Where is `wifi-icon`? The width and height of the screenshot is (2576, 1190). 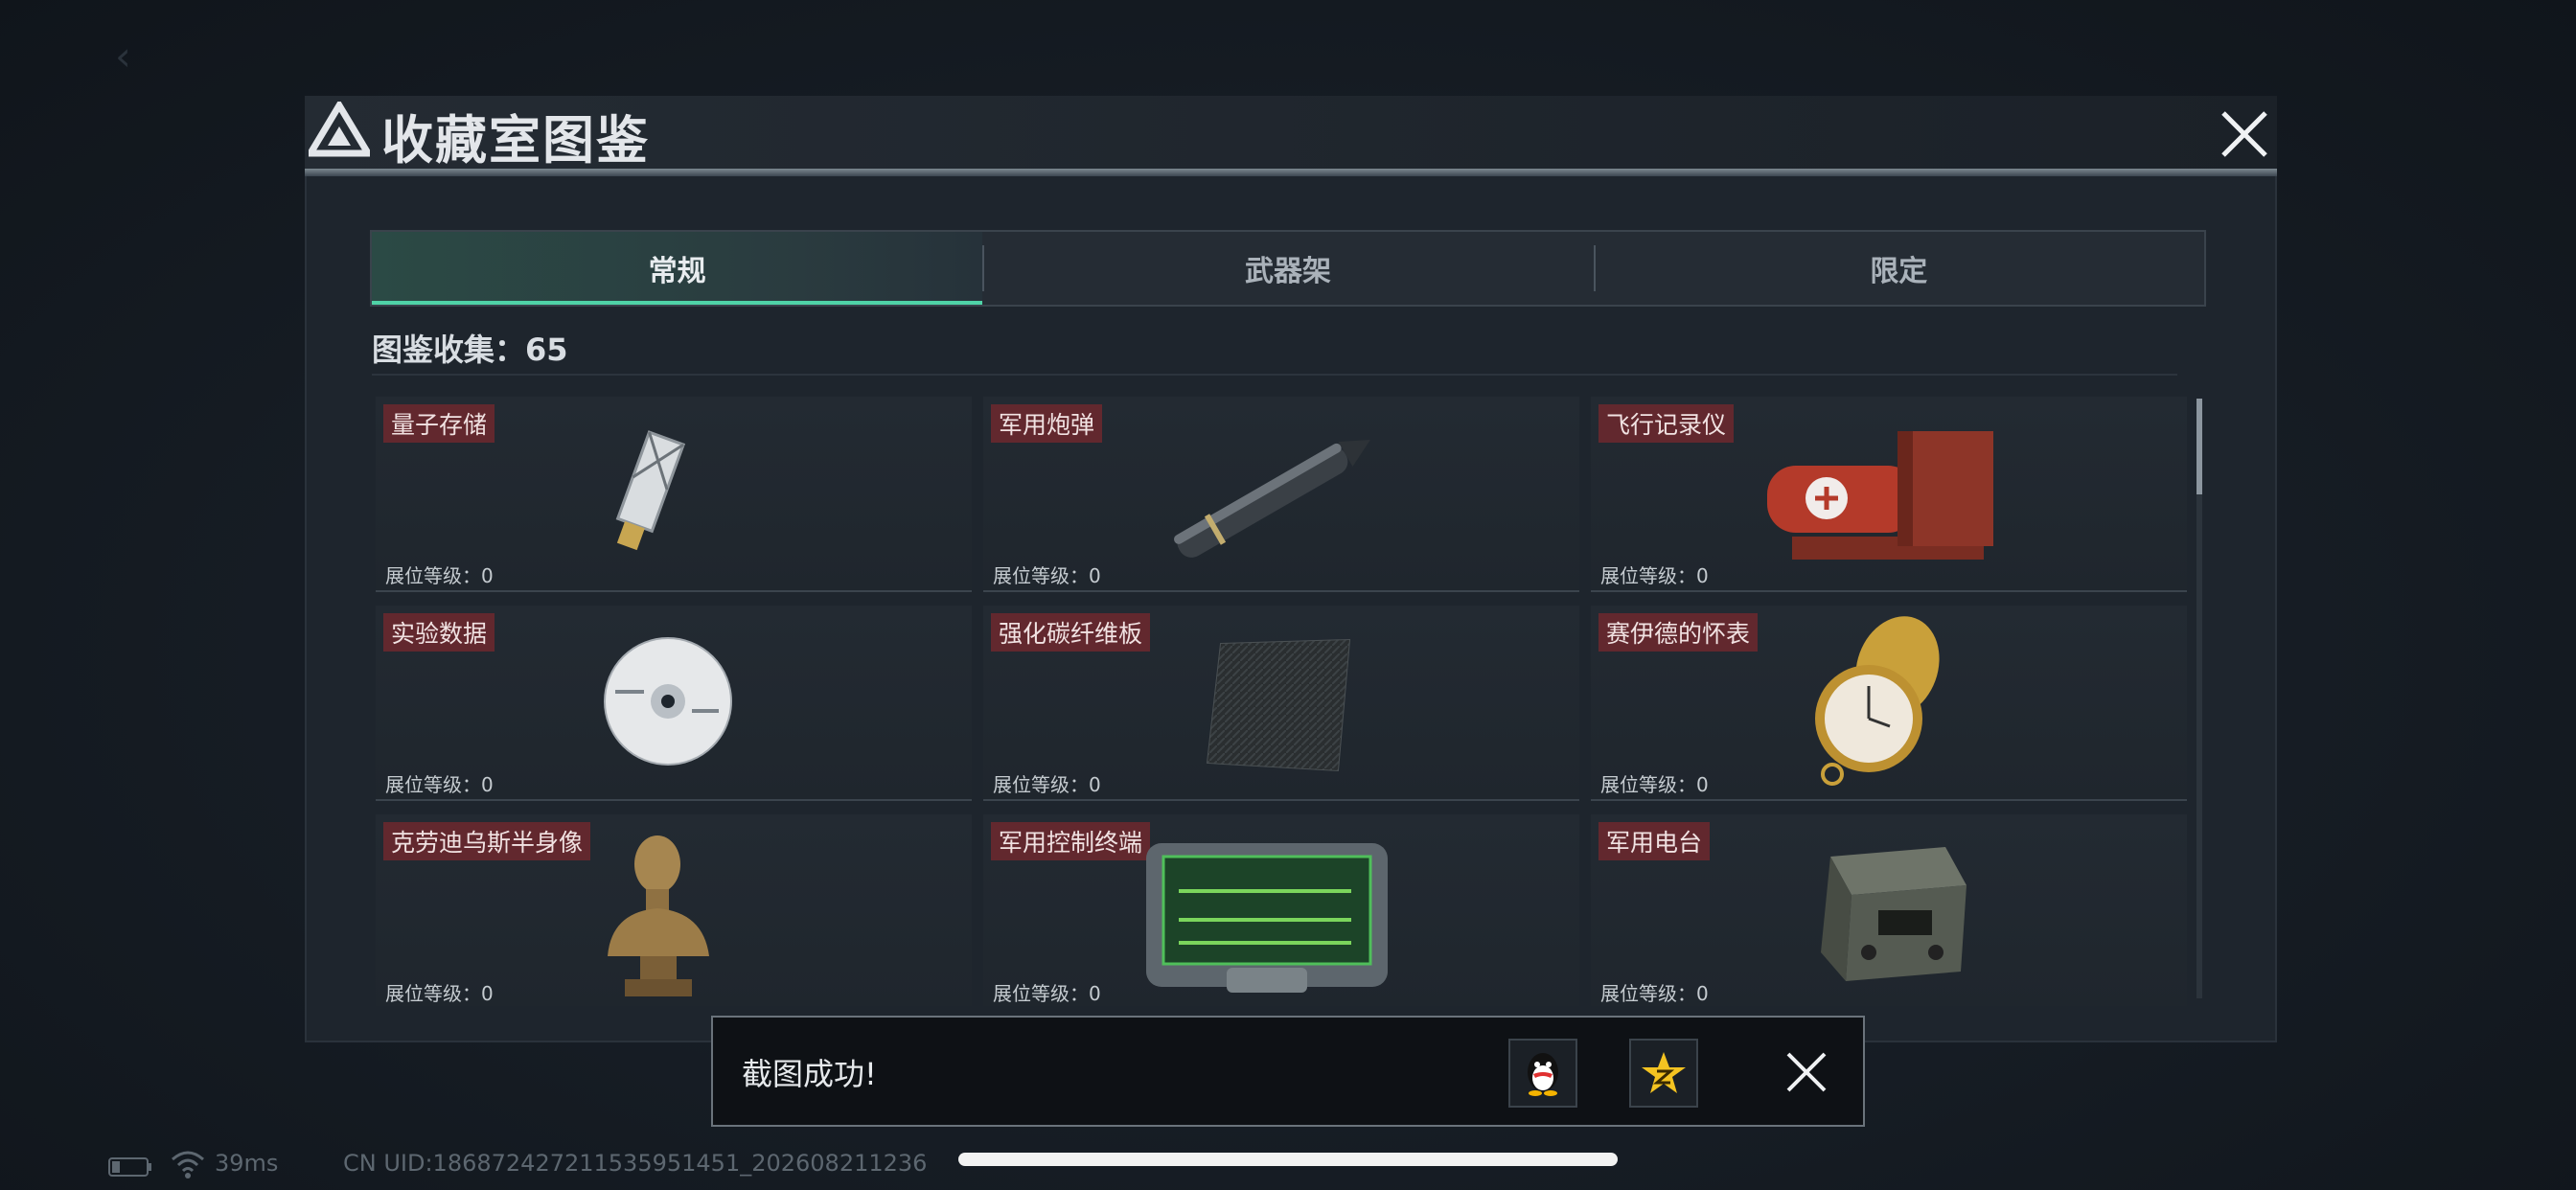
wifi-icon is located at coordinates (188, 1167).